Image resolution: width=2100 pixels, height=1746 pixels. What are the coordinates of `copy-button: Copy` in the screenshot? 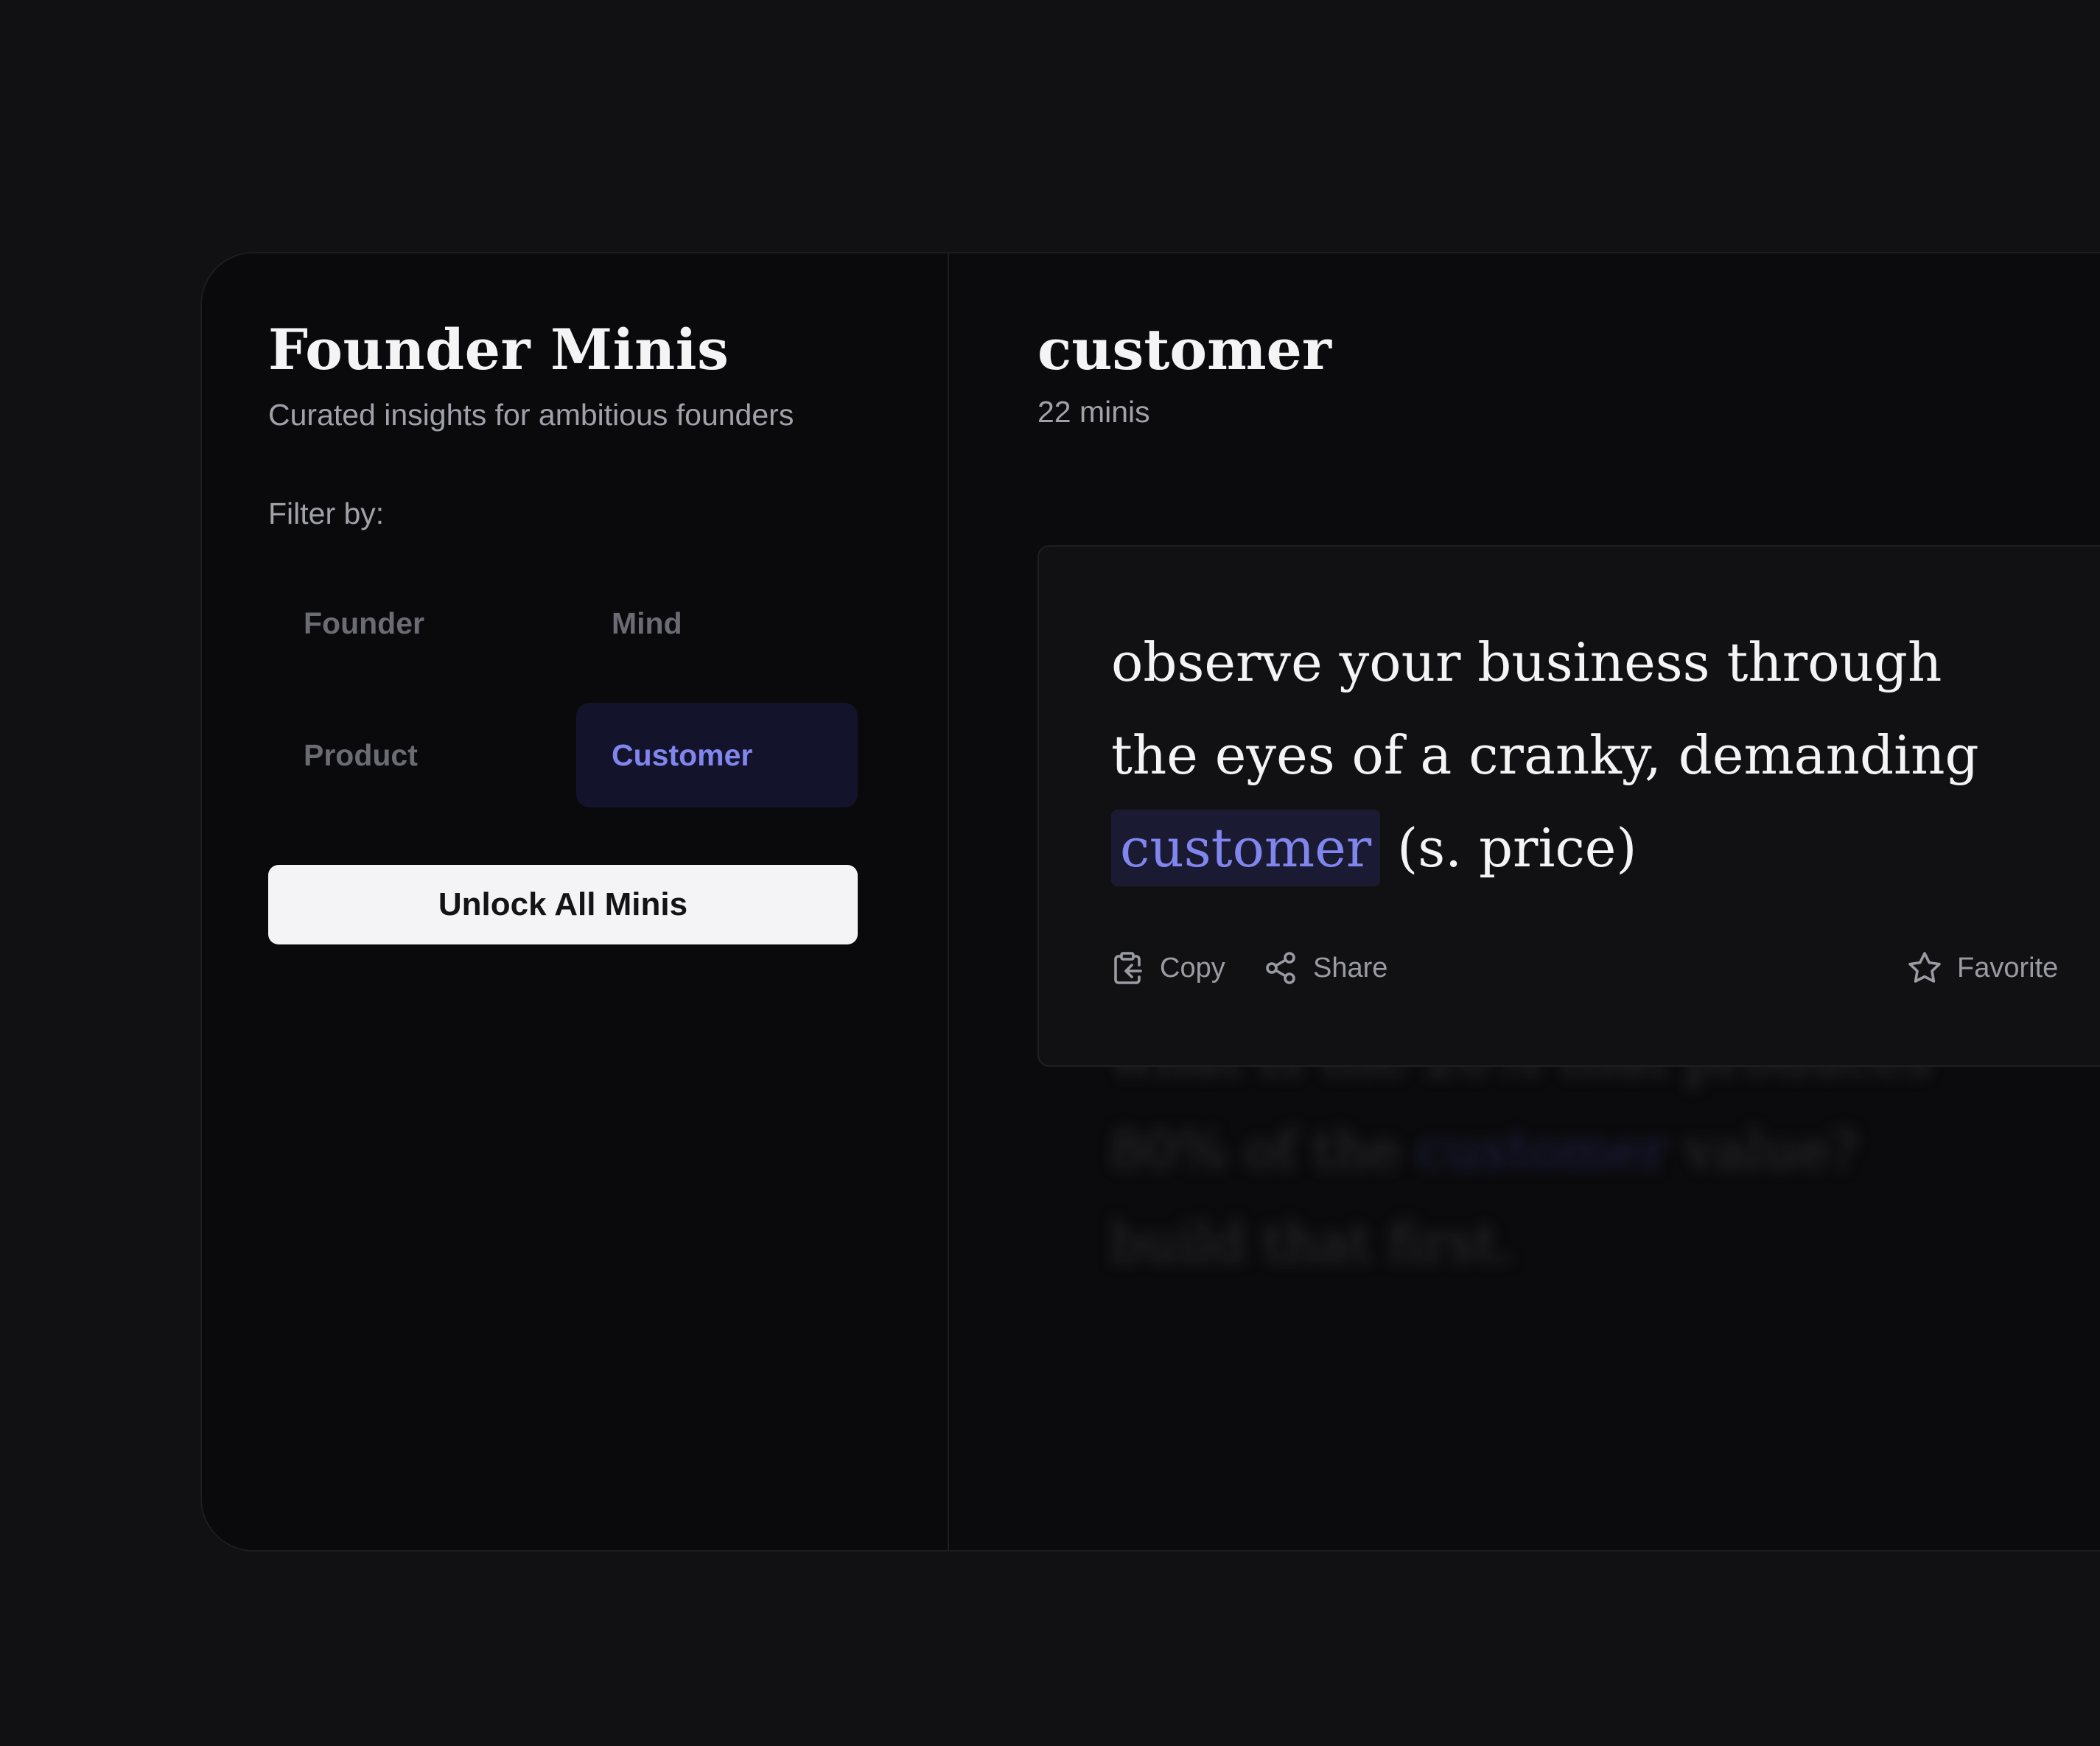 It's located at (1167, 968).